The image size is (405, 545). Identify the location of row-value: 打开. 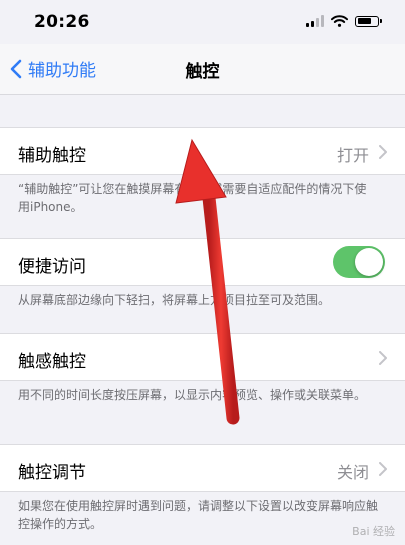
(352, 155).